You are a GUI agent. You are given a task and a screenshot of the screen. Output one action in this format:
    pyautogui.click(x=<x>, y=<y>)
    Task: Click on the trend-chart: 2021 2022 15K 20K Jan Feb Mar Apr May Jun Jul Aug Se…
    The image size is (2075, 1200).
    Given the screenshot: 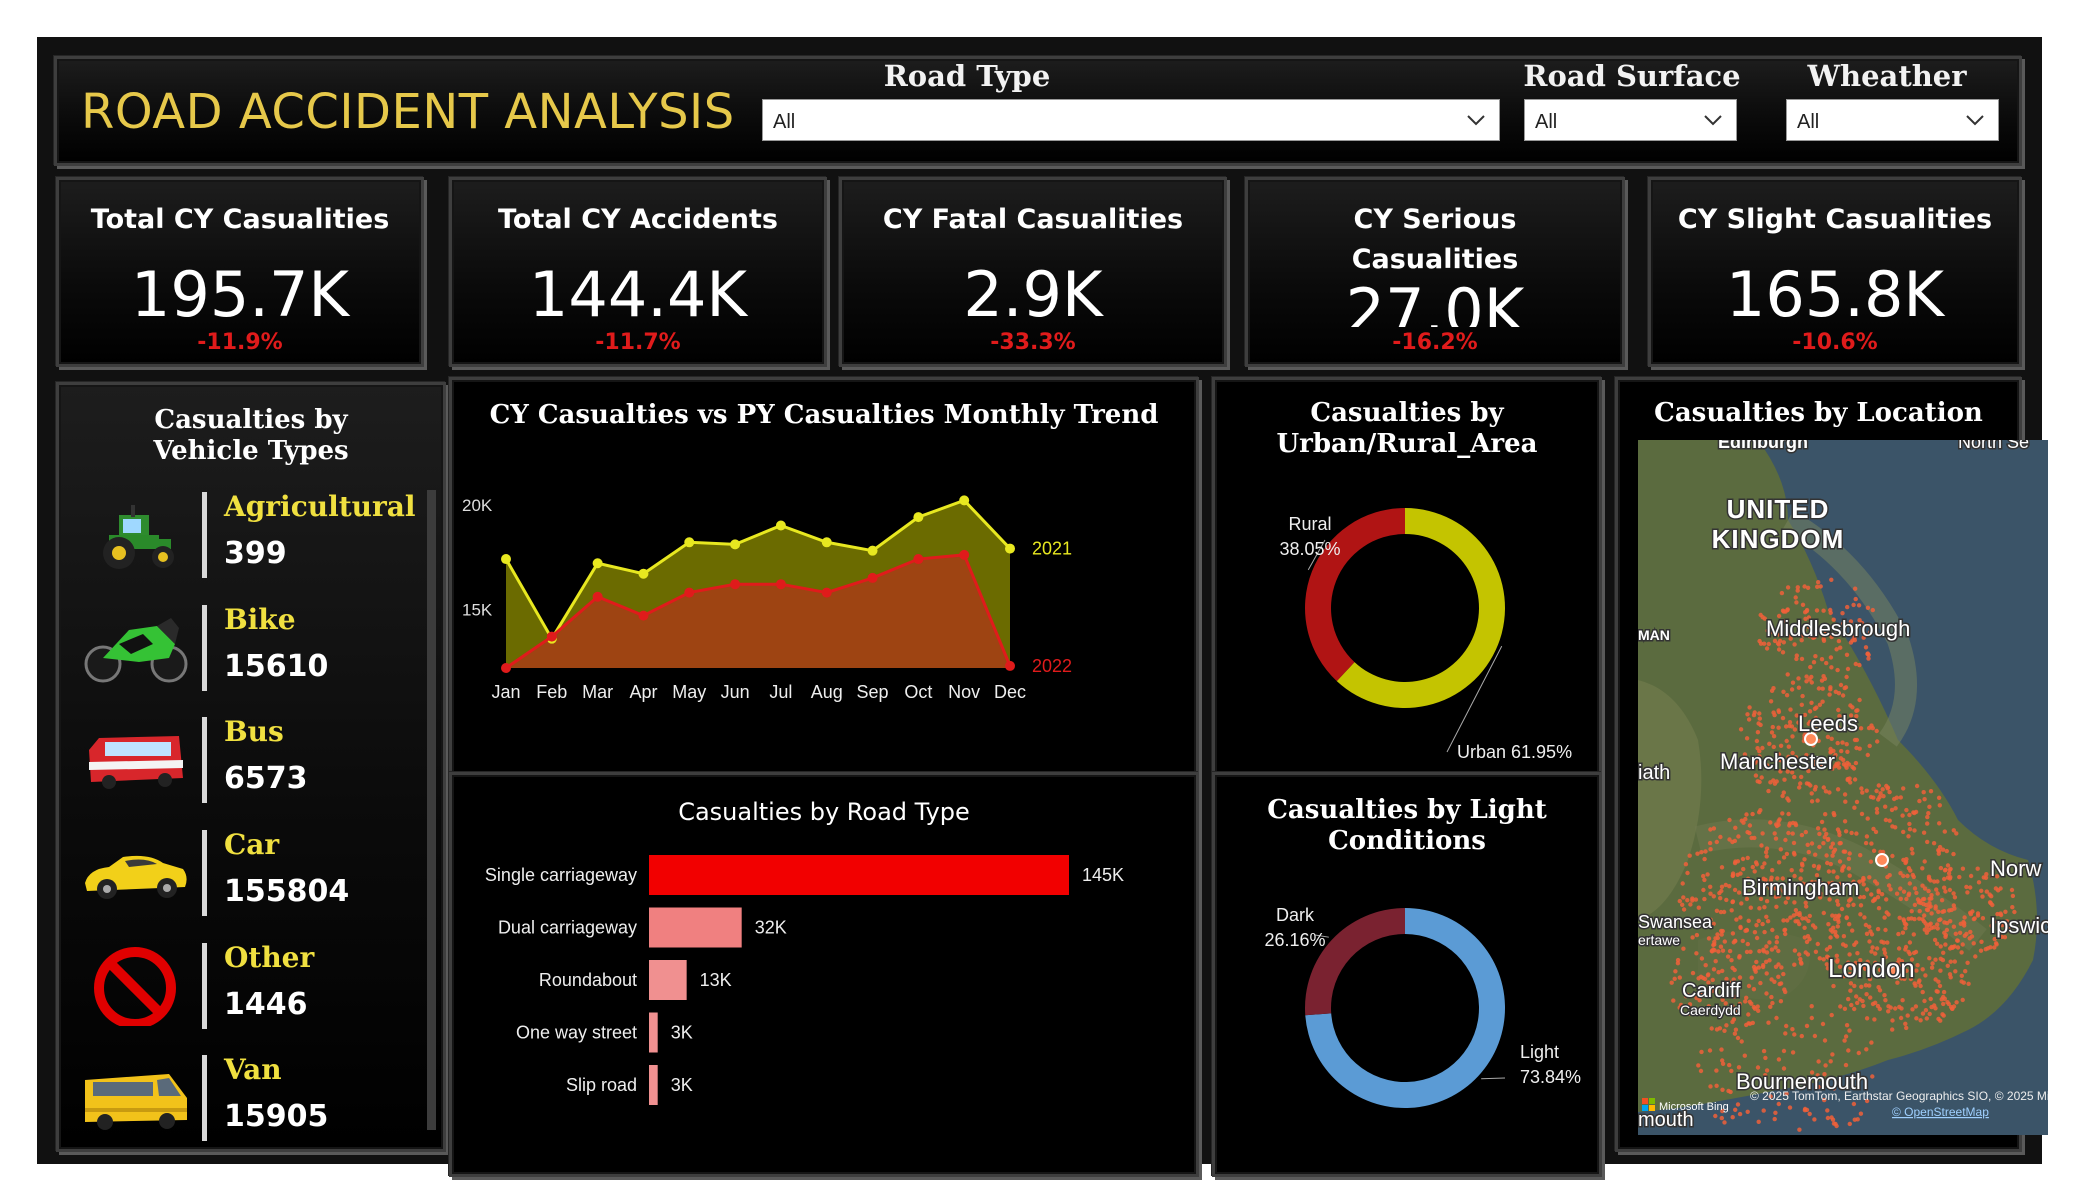 What is the action you would take?
    pyautogui.click(x=767, y=598)
    